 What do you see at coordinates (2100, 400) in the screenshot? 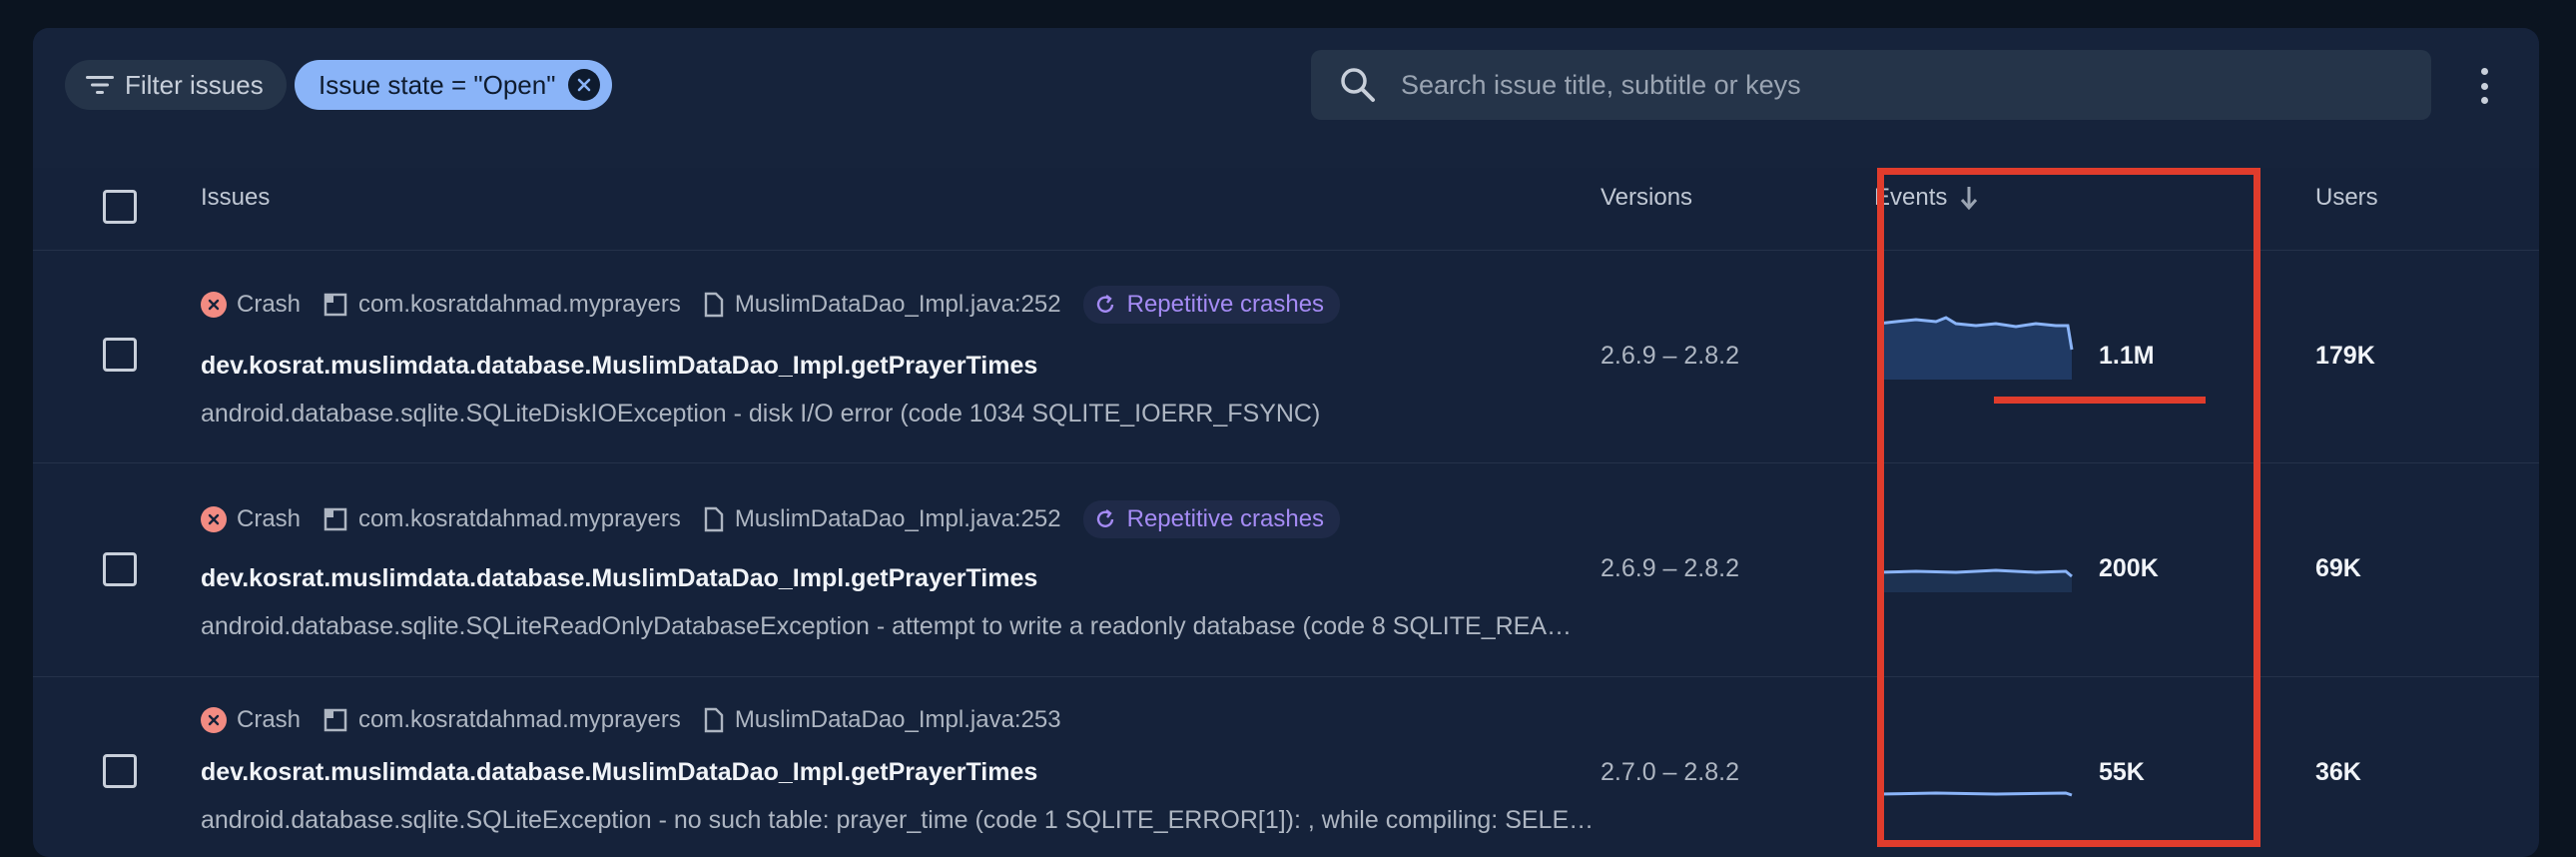
I see `events-underline-annotation` at bounding box center [2100, 400].